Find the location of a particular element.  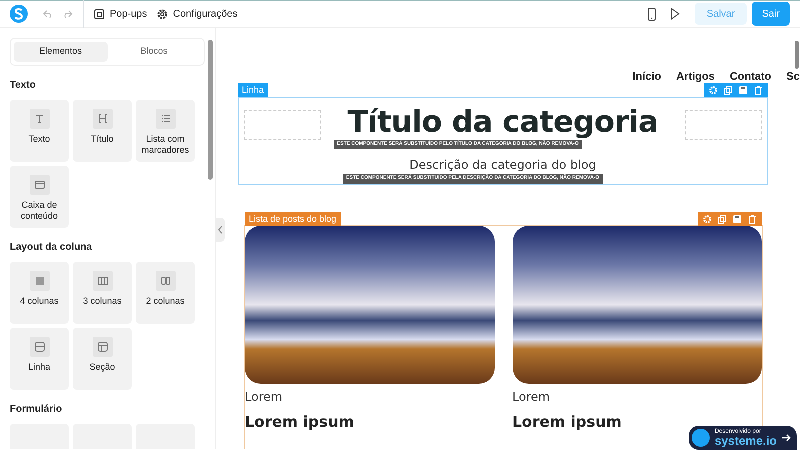

nav-link: Contato is located at coordinates (751, 76).